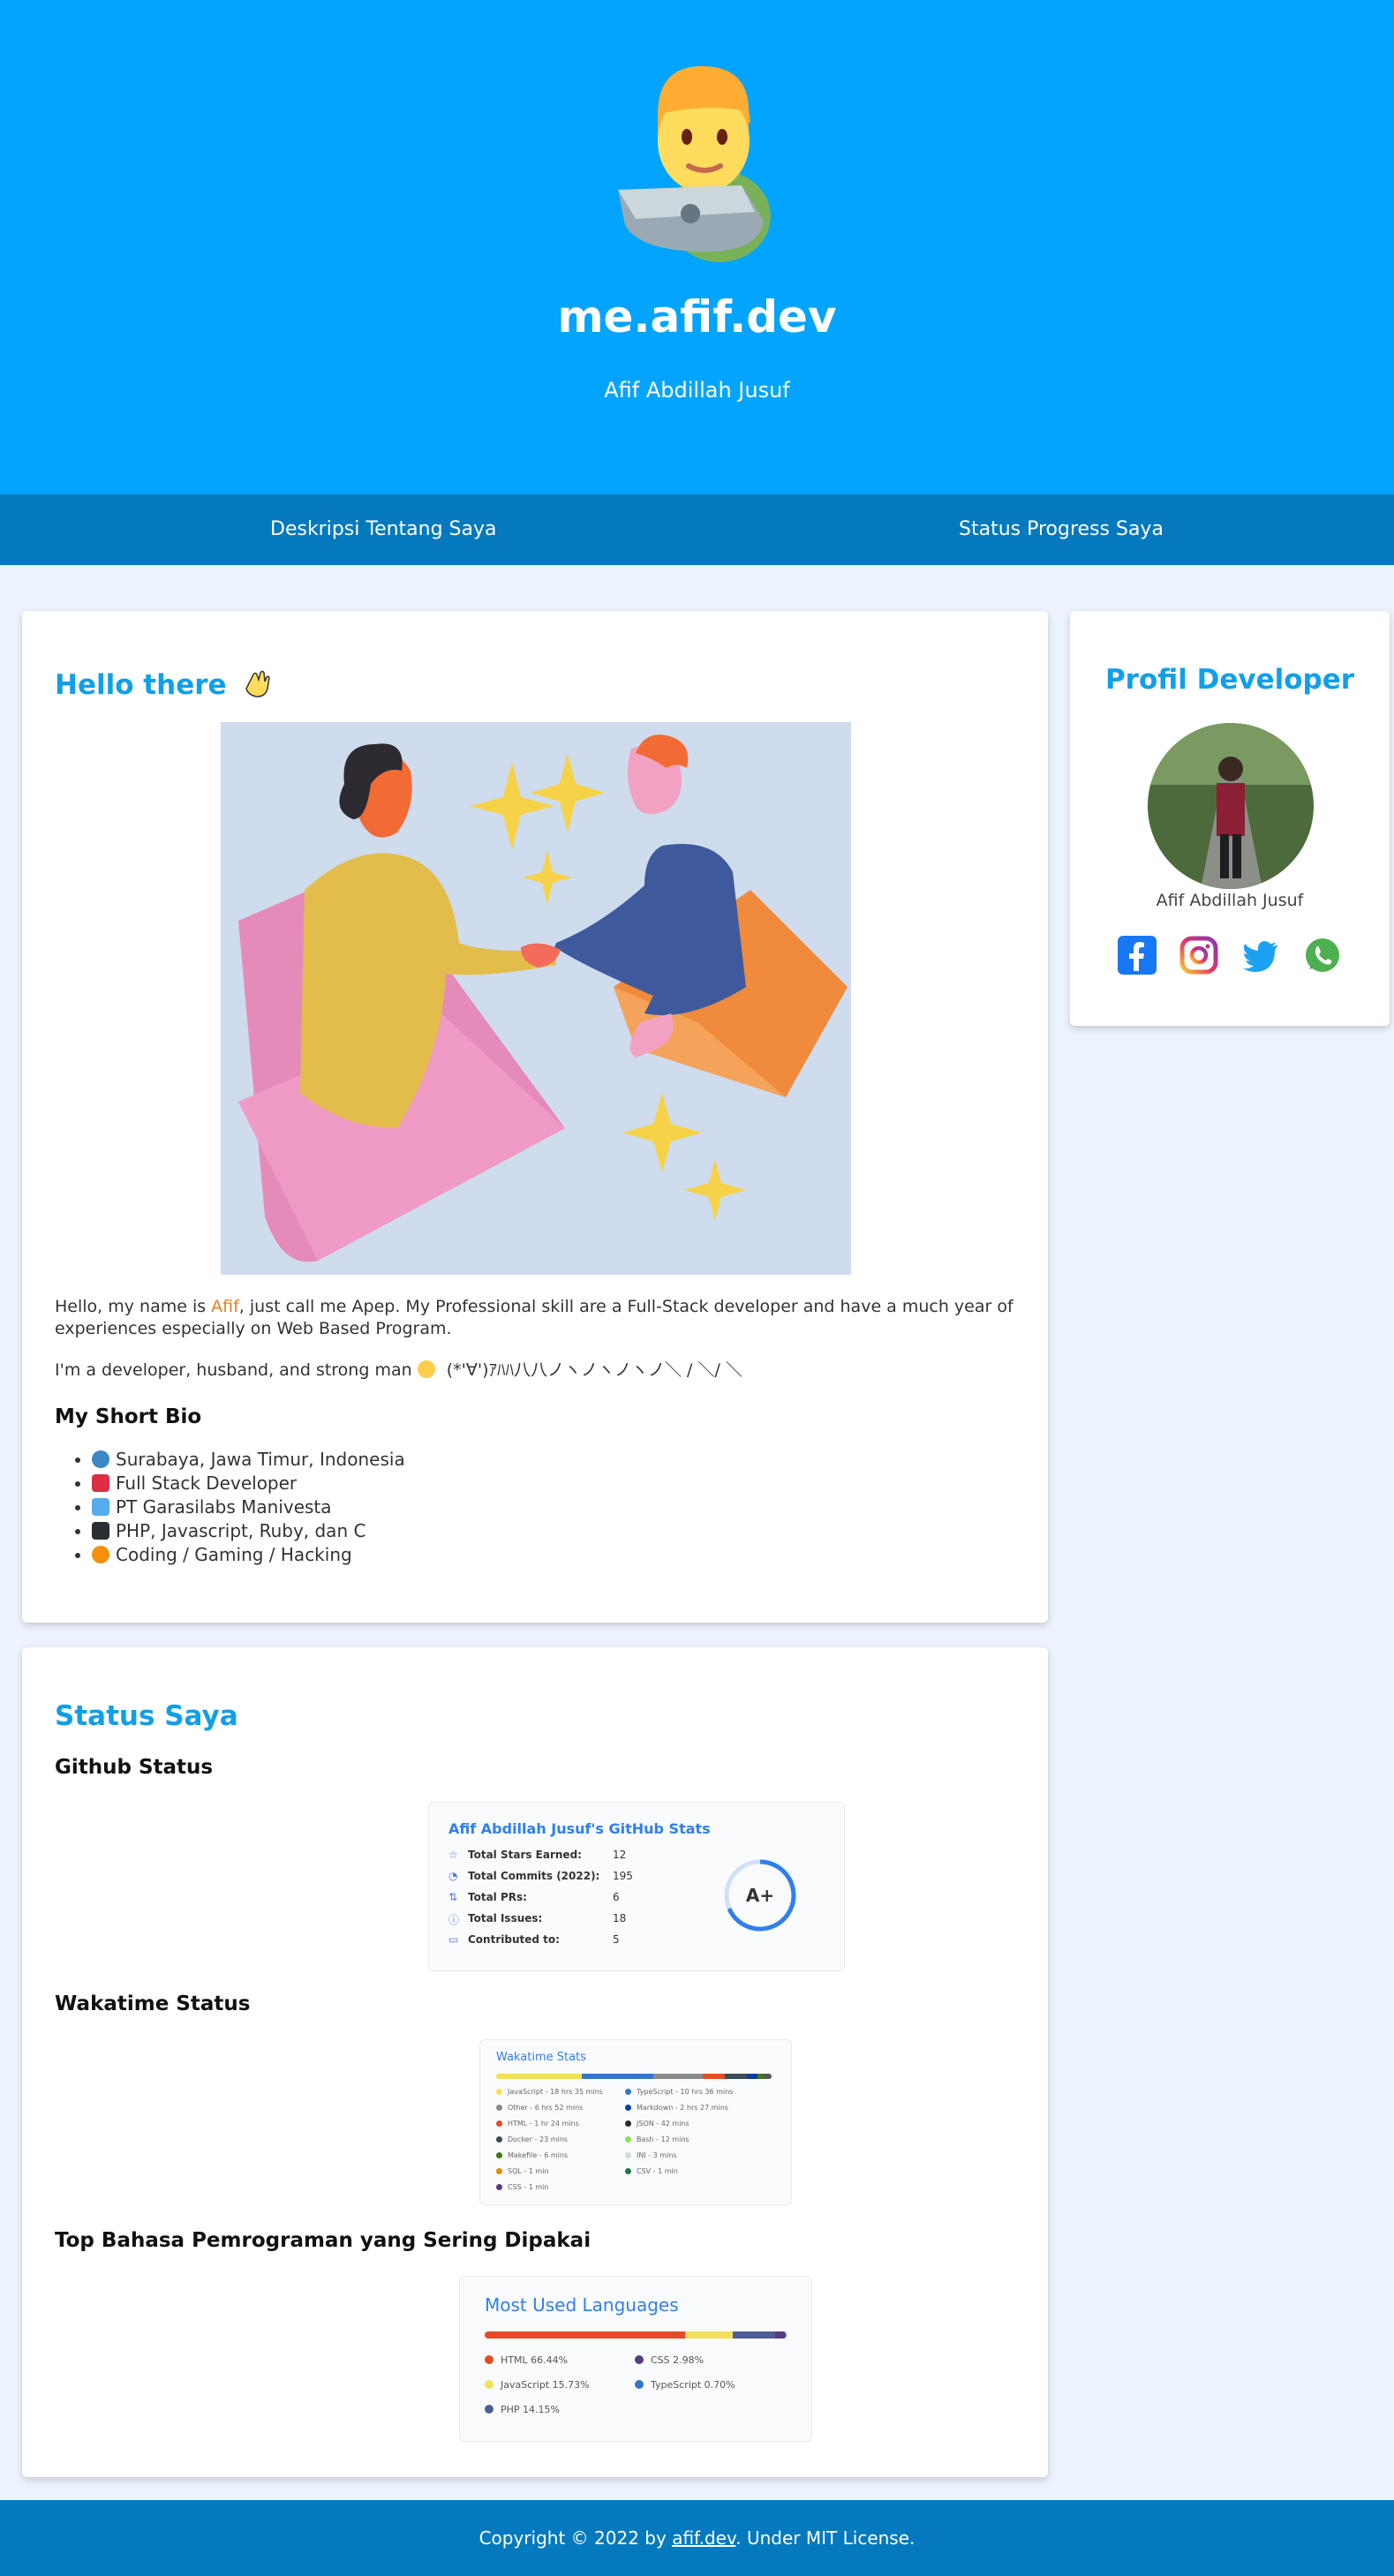 The width and height of the screenshot is (1394, 2576). Describe the element at coordinates (538, 2139) in the screenshot. I see `wakatime-legend-label: Docker - 23 mins` at that location.